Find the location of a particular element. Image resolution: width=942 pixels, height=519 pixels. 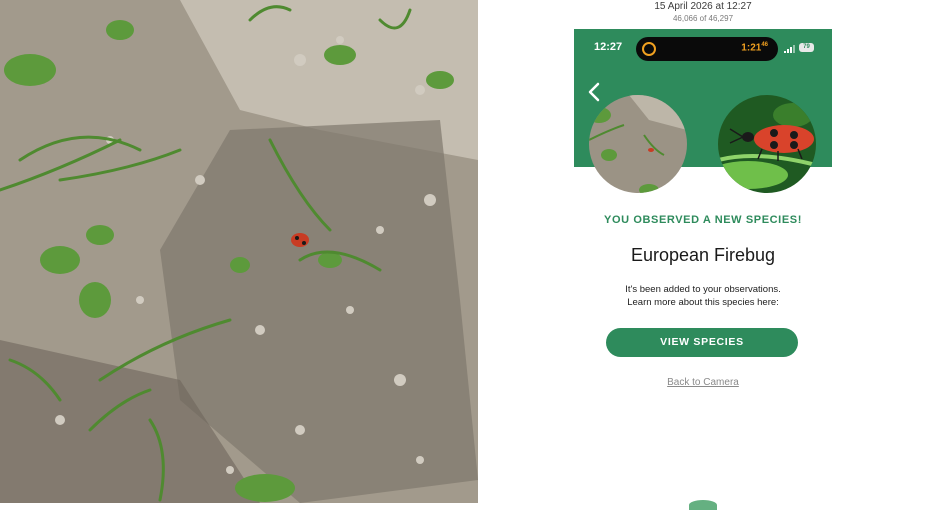

screenshot-count: 46,066 of 46,297 is located at coordinates (703, 18).